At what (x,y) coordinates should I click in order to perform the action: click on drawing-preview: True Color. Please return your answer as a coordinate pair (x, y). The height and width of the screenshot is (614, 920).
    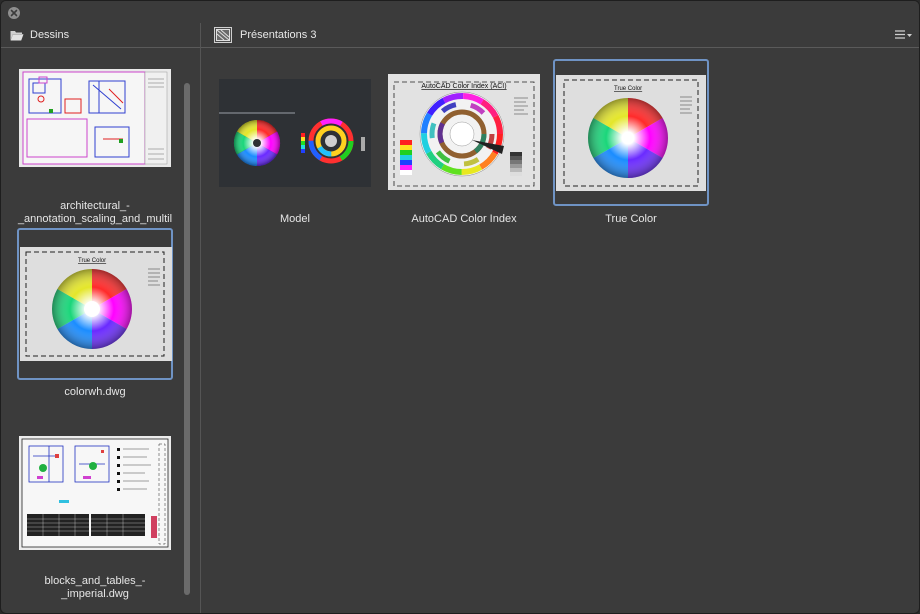
    Looking at the image, I should click on (96, 304).